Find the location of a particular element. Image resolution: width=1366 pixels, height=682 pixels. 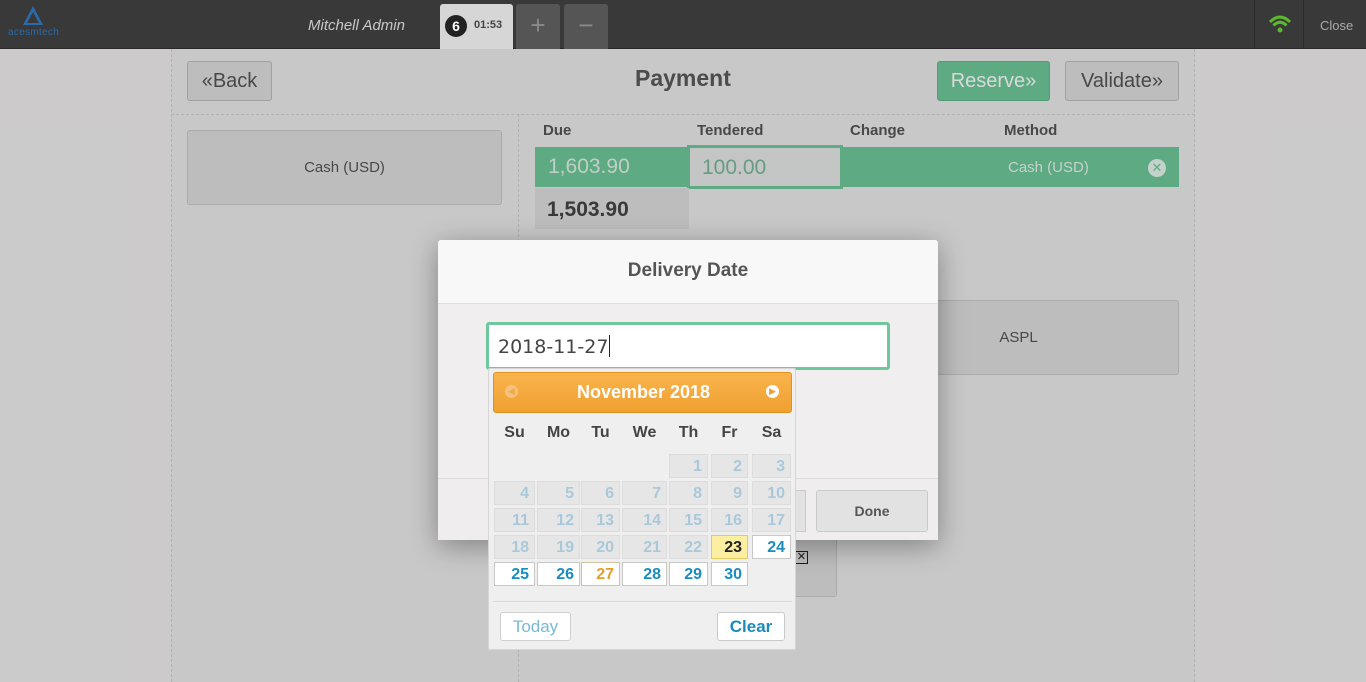

connection-status is located at coordinates (1279, 24).